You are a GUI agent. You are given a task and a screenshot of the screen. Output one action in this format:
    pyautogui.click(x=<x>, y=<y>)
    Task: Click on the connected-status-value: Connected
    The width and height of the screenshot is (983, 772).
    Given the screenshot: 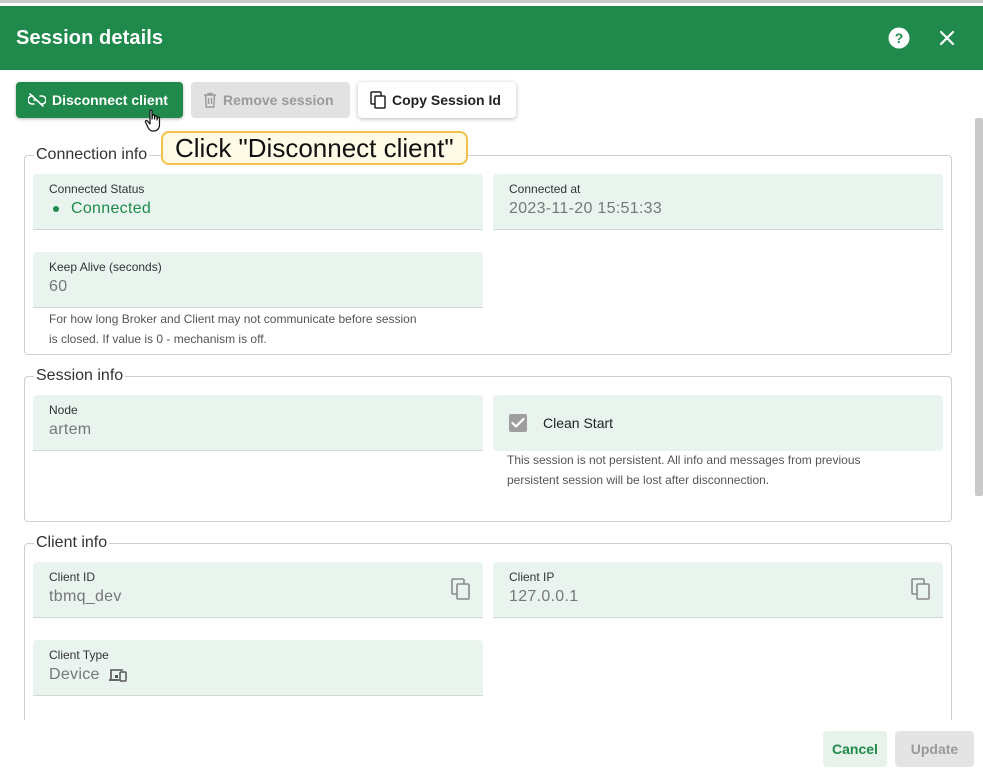 What is the action you would take?
    pyautogui.click(x=111, y=208)
    